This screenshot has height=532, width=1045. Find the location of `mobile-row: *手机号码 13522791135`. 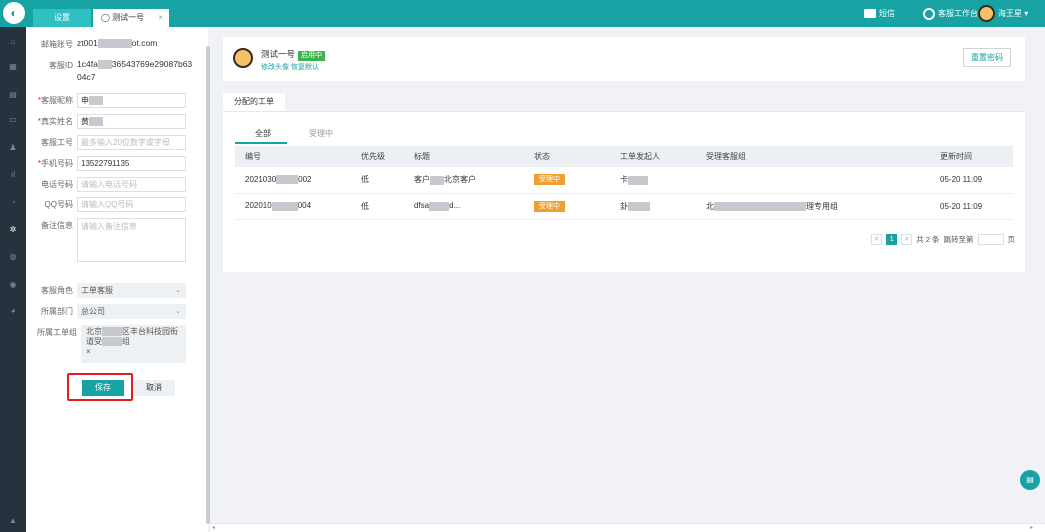

mobile-row: *手机号码 13522791135 is located at coordinates (117, 163).